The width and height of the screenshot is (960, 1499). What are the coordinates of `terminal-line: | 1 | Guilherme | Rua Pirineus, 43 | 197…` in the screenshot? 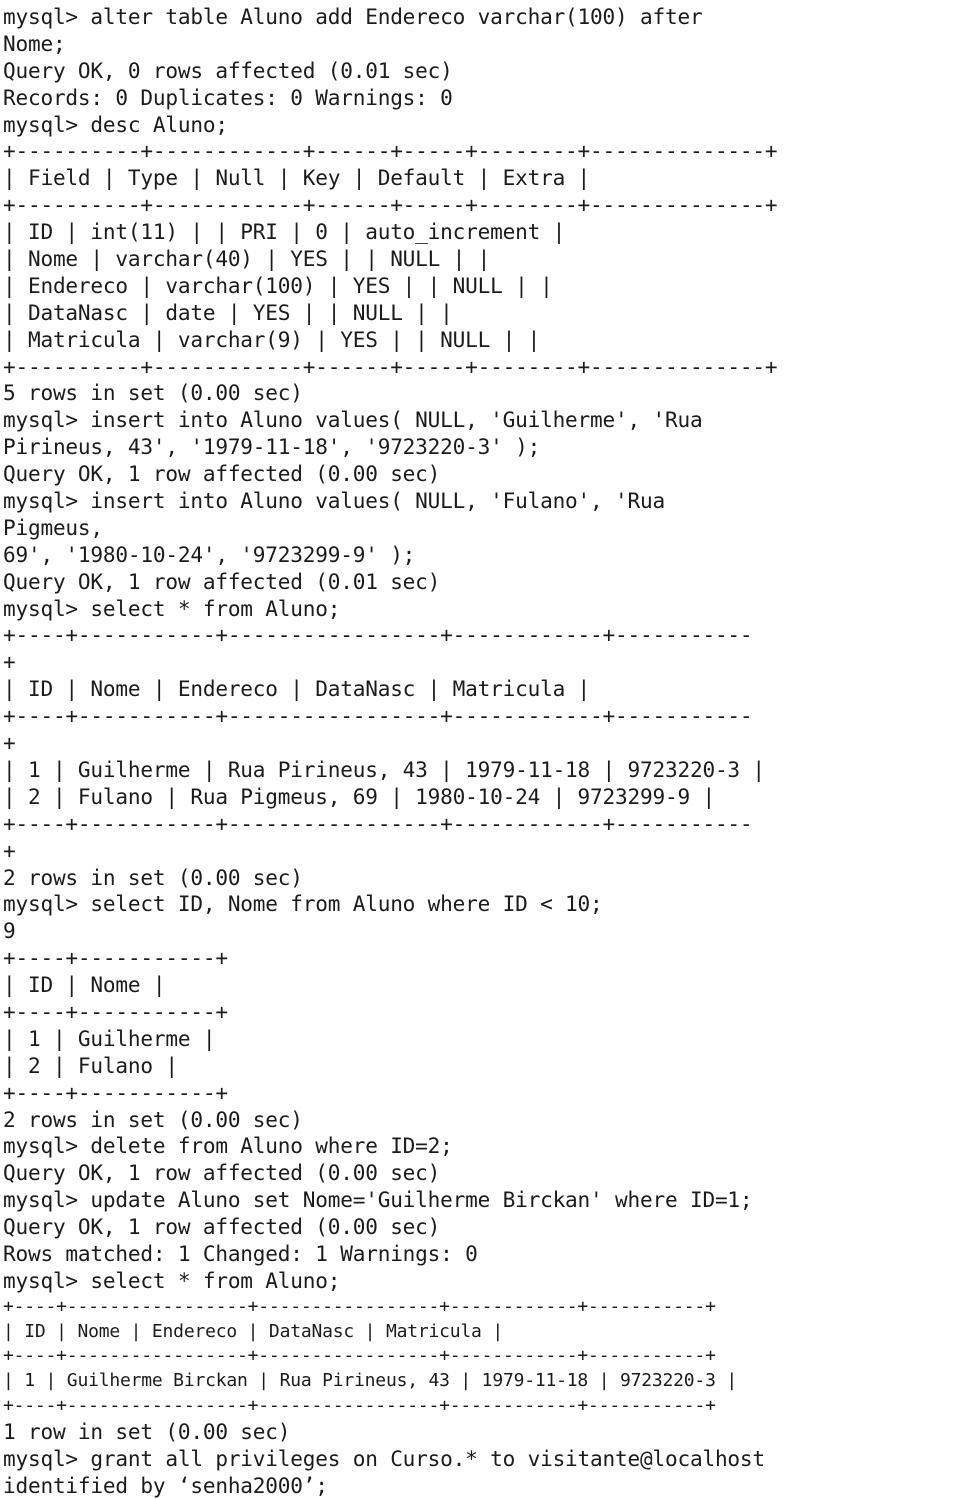 It's located at (383, 769).